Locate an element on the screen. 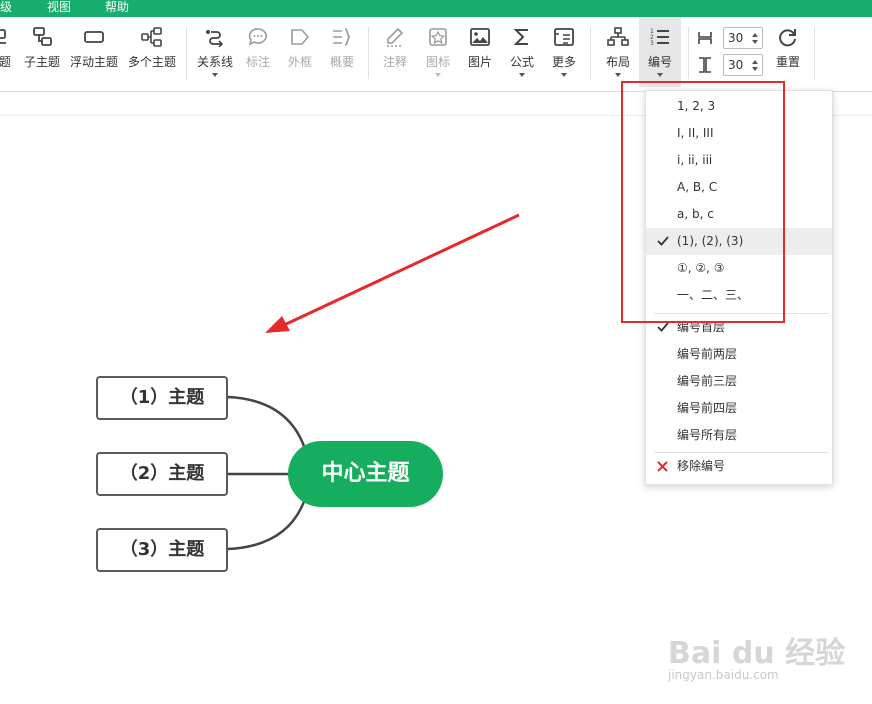 The height and width of the screenshot is (704, 872). numbering-format-option: A, B, C is located at coordinates (739, 187).